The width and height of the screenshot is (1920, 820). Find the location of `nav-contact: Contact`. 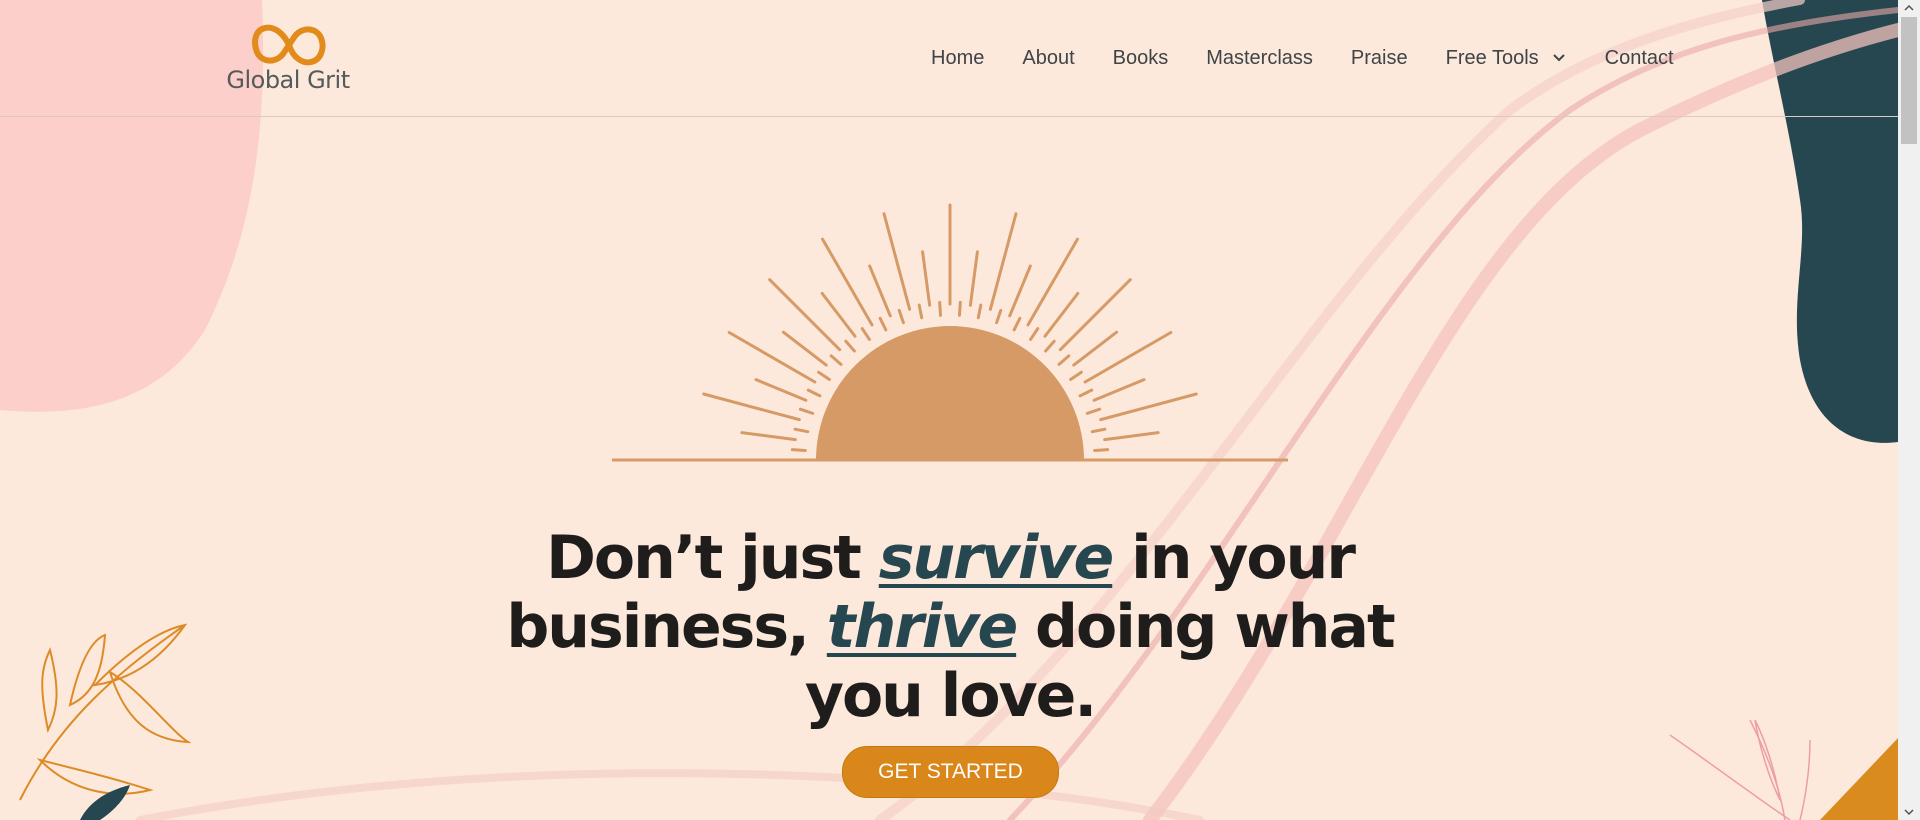

nav-contact: Contact is located at coordinates (1639, 58).